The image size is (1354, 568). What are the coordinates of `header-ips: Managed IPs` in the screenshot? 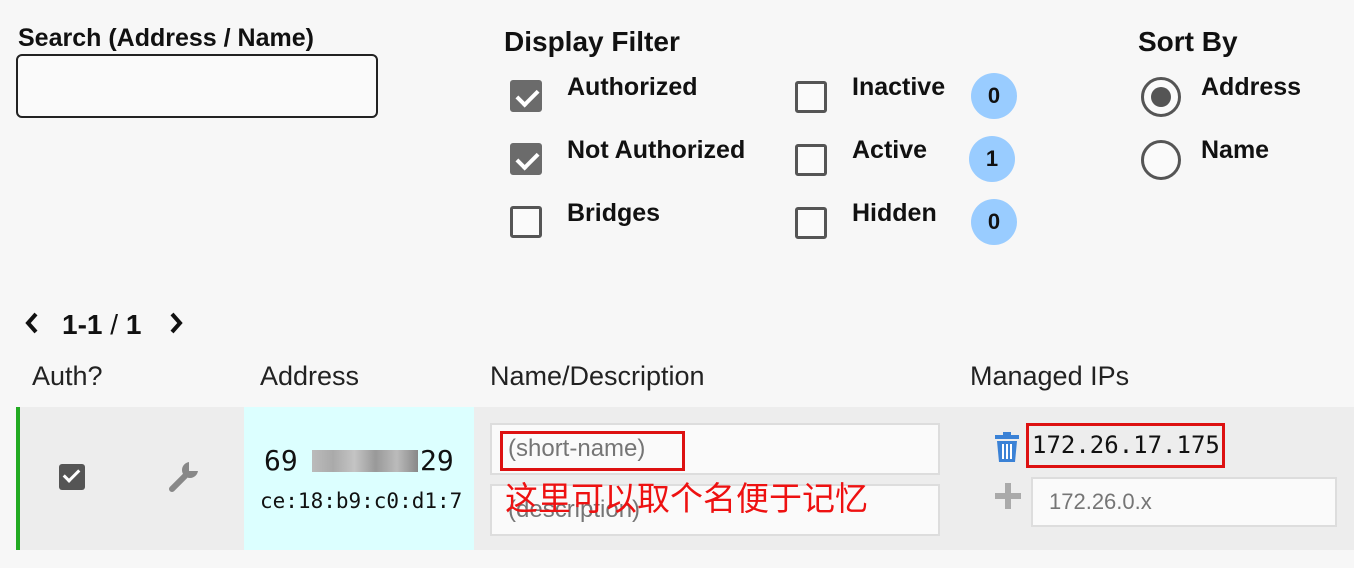 It's located at (1050, 376).